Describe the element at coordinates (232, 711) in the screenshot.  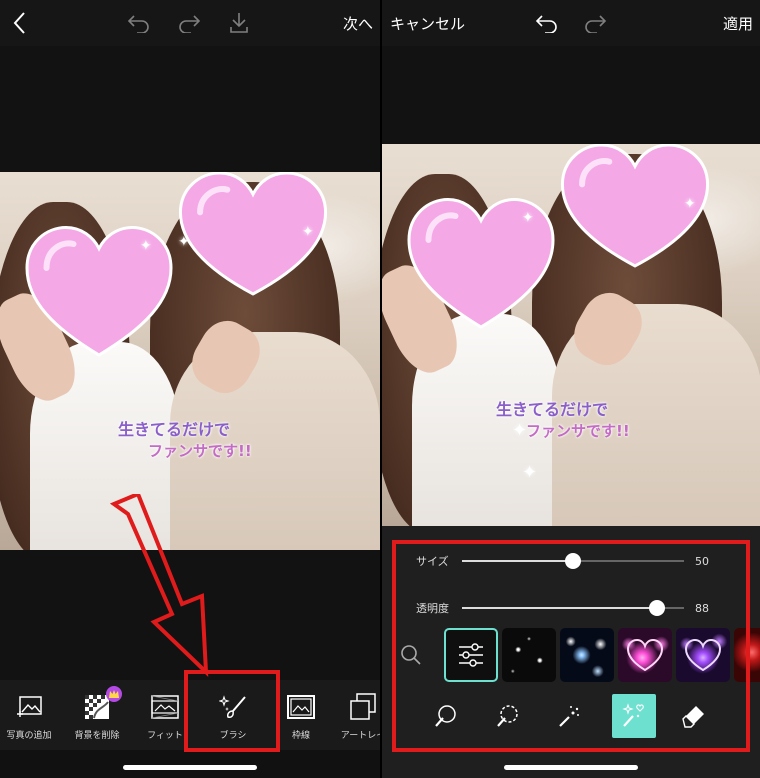
I see `brush-highlight-box` at that location.